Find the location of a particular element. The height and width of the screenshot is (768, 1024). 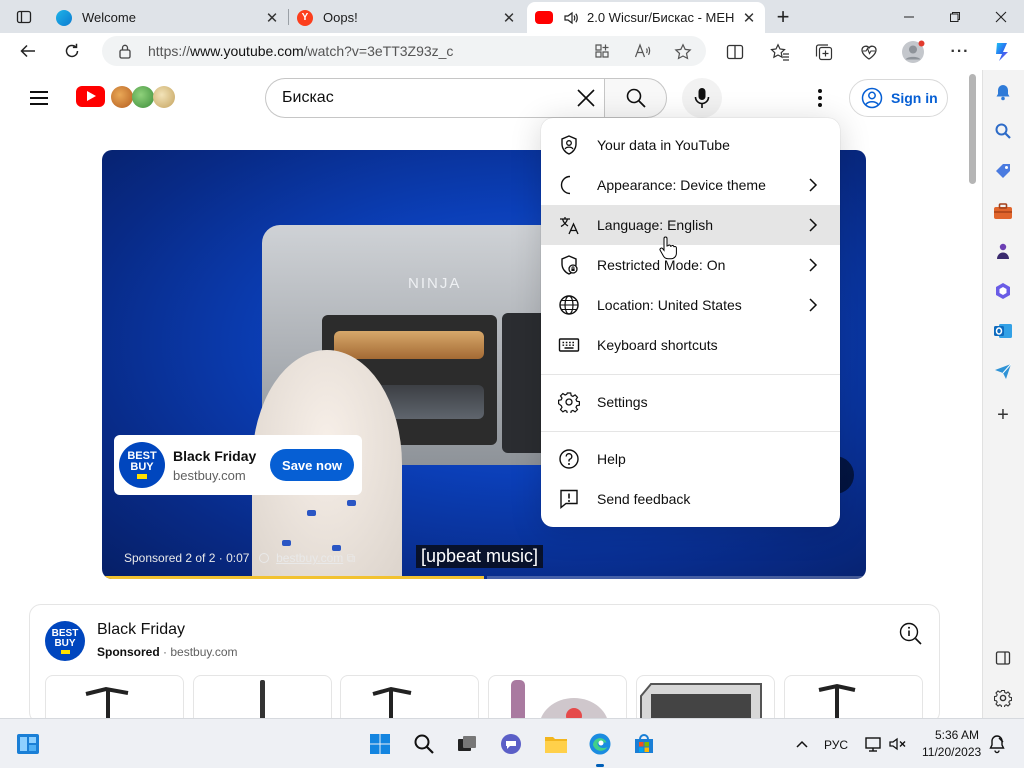

copilot-icon is located at coordinates (1002, 52).